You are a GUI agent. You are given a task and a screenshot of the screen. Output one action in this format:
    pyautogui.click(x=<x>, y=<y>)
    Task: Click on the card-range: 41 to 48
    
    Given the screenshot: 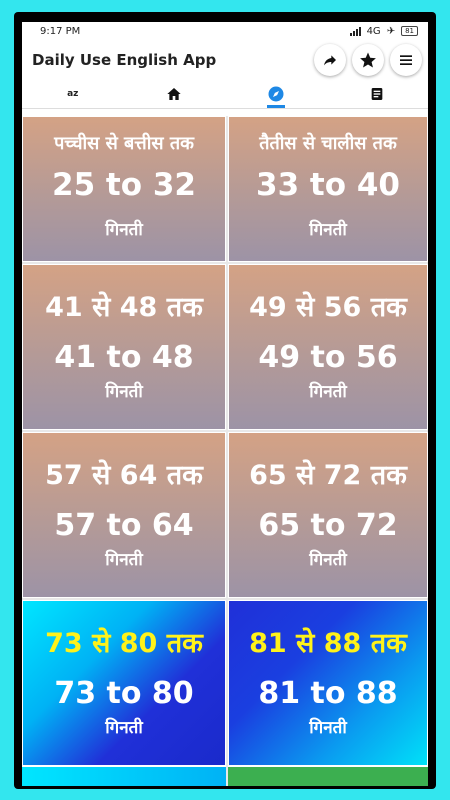 What is the action you would take?
    pyautogui.click(x=124, y=357)
    